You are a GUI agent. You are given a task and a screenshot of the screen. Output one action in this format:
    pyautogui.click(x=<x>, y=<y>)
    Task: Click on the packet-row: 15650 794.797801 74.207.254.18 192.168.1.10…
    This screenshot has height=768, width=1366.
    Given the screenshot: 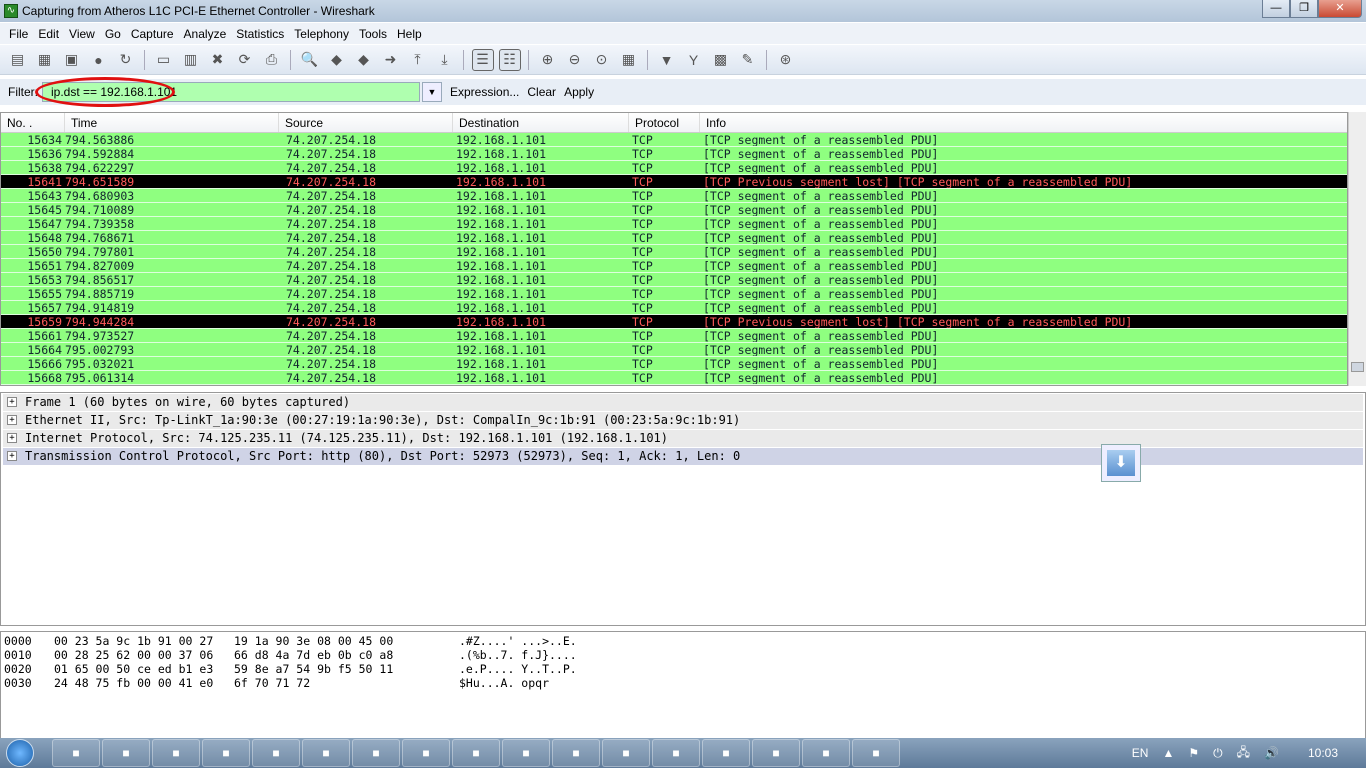 What is the action you would take?
    pyautogui.click(x=674, y=252)
    